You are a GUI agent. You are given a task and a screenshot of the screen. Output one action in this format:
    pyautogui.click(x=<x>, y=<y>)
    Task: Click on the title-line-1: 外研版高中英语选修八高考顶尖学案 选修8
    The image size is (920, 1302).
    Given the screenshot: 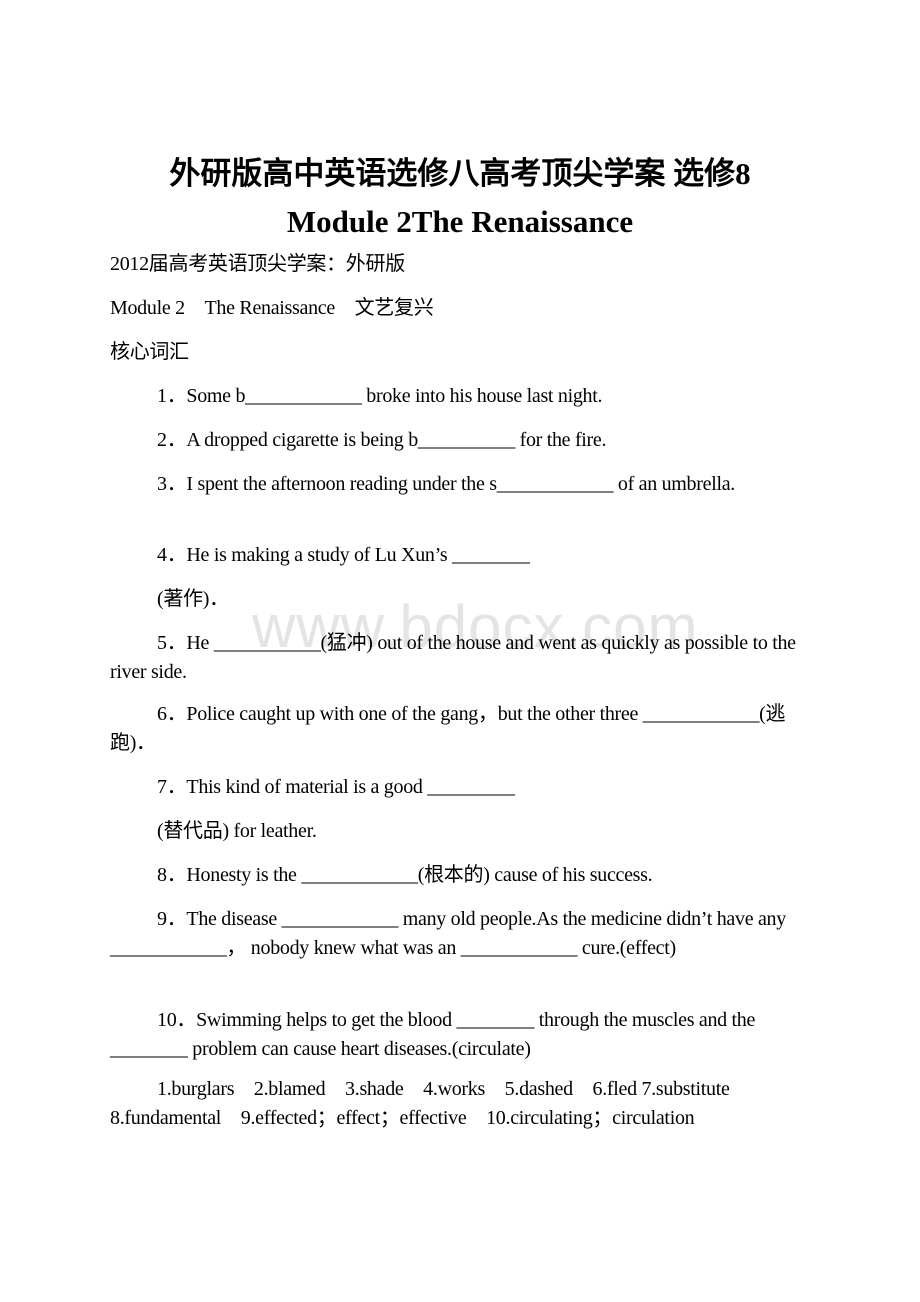 What is the action you would take?
    pyautogui.click(x=460, y=173)
    